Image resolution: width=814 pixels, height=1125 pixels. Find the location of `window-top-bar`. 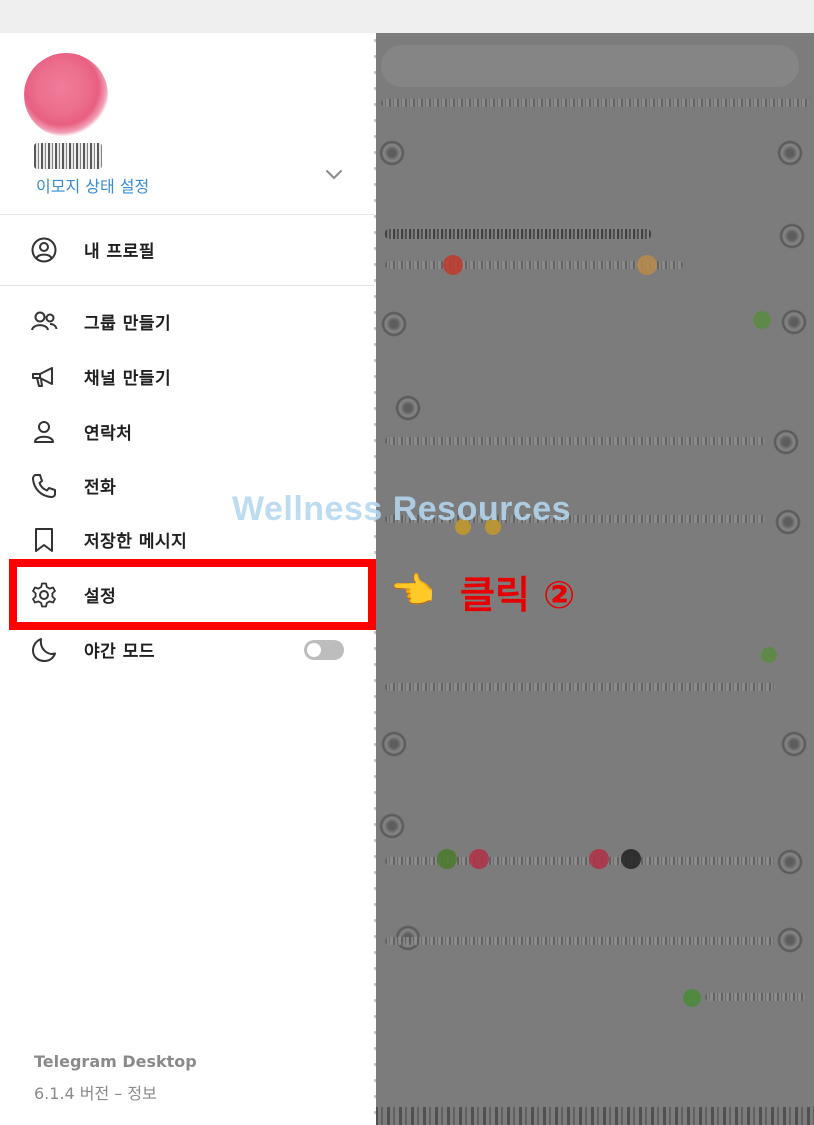

window-top-bar is located at coordinates (407, 16).